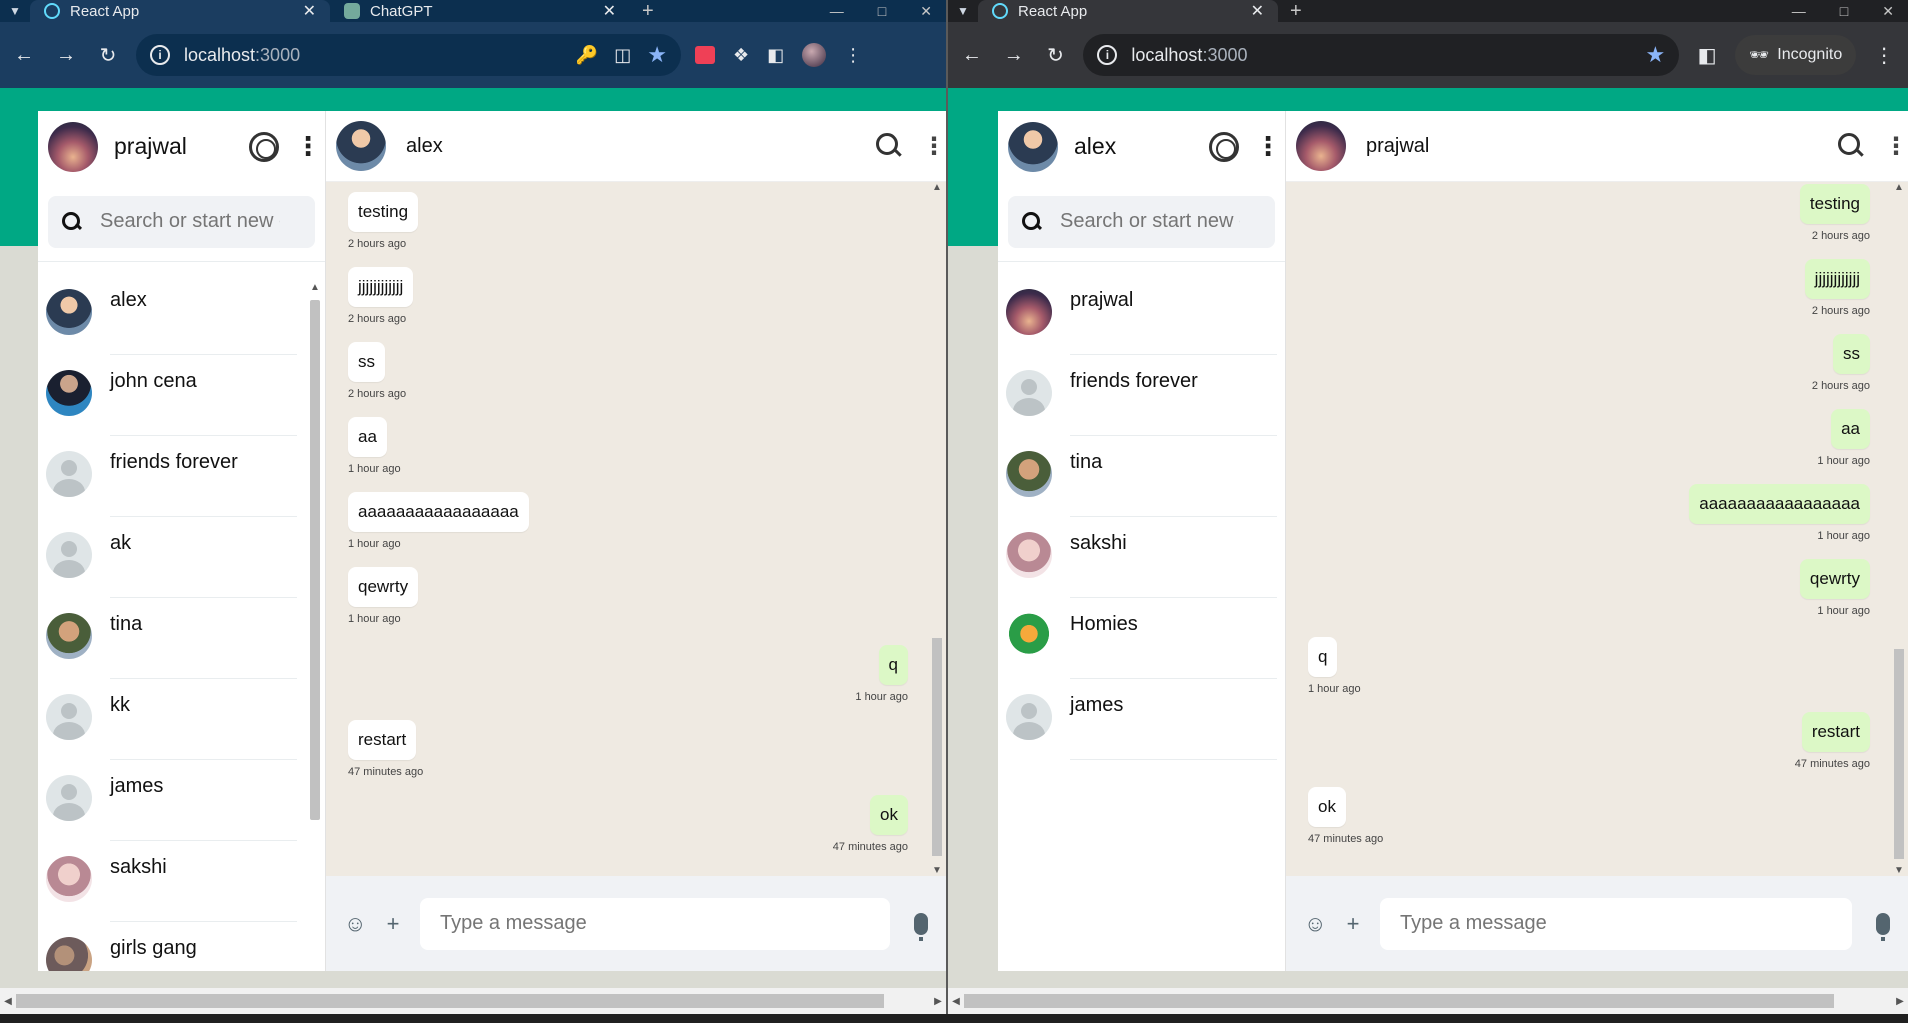 This screenshot has height=1023, width=1908. I want to click on extensions-puzzle-icon: ❖, so click(741, 55).